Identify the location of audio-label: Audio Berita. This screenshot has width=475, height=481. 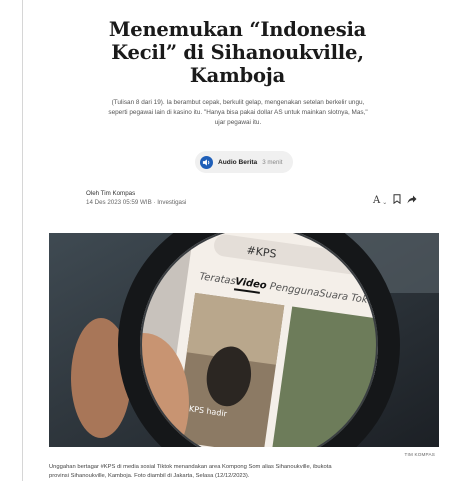
(238, 162).